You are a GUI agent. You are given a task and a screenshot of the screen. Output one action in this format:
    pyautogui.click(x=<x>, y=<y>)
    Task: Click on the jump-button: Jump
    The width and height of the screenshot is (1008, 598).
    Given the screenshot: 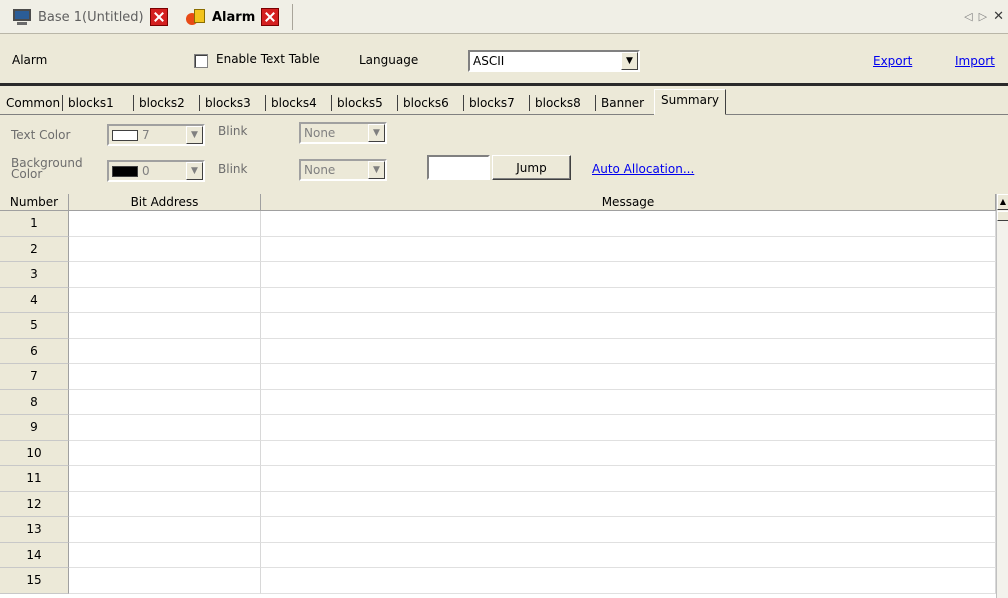 What is the action you would take?
    pyautogui.click(x=531, y=167)
    